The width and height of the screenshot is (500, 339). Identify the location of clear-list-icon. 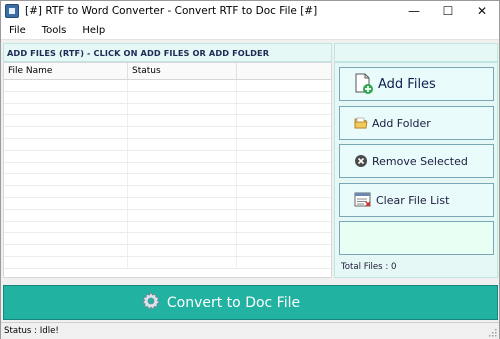
(363, 200).